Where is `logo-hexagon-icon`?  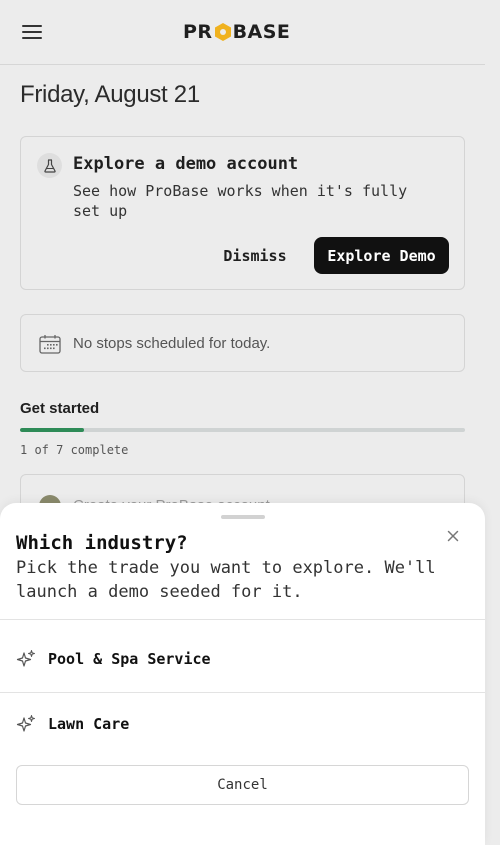
logo-hexagon-icon is located at coordinates (222, 32).